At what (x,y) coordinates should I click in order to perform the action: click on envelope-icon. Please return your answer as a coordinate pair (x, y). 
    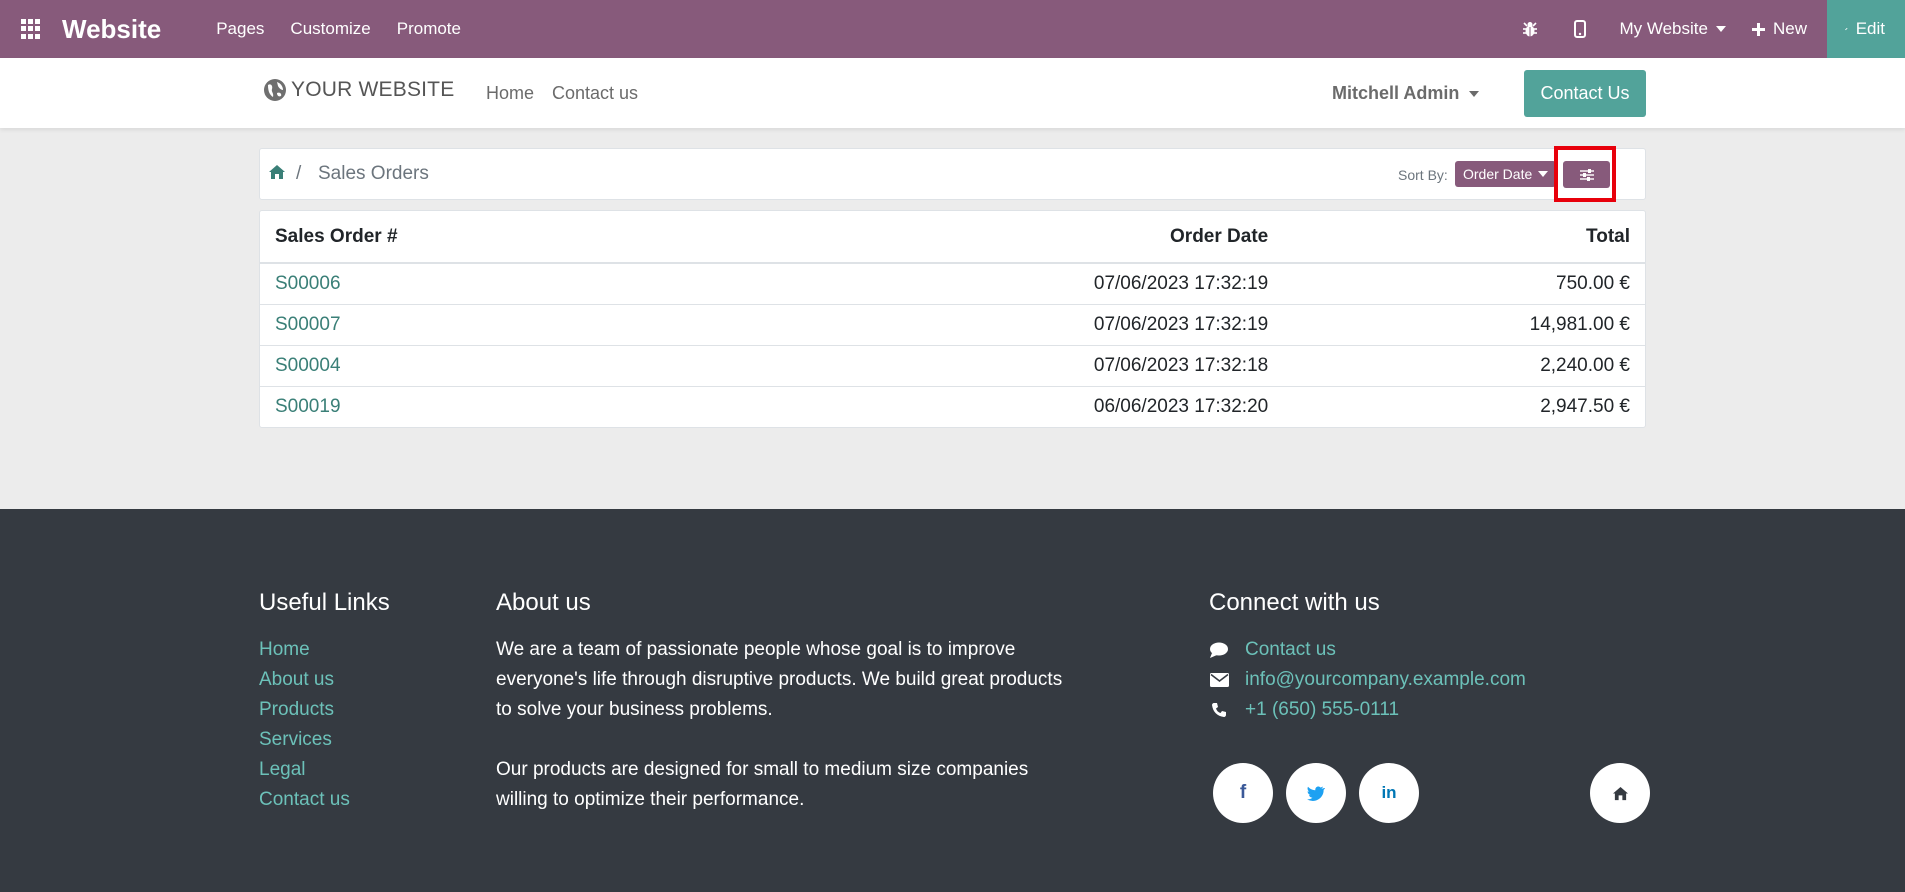
    Looking at the image, I should click on (1219, 680).